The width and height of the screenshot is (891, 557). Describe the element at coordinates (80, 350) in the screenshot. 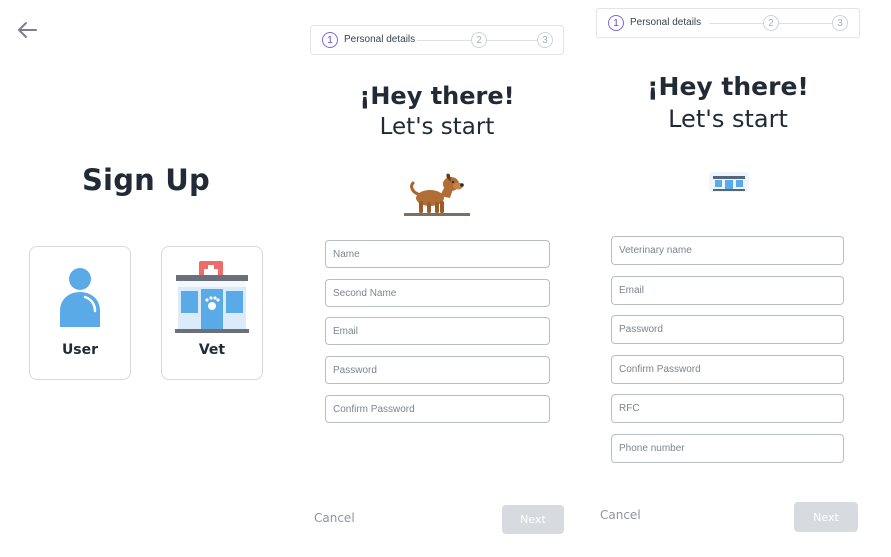

I see `user-option-label: User` at that location.